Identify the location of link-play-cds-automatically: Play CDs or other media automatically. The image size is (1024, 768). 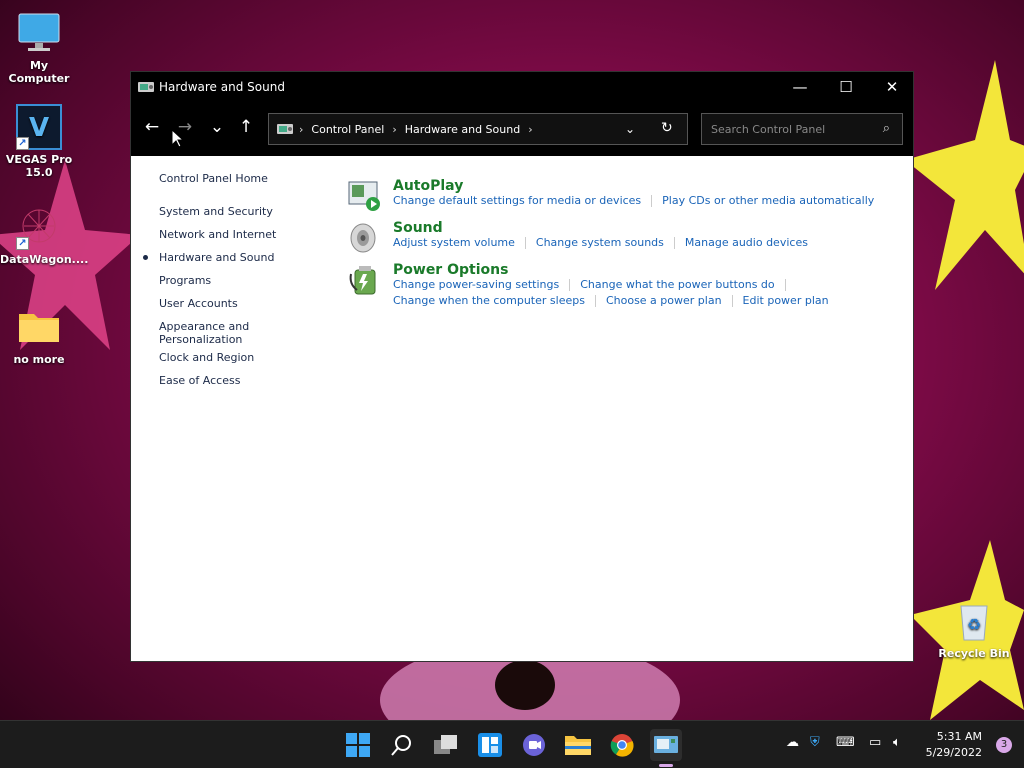
(768, 200).